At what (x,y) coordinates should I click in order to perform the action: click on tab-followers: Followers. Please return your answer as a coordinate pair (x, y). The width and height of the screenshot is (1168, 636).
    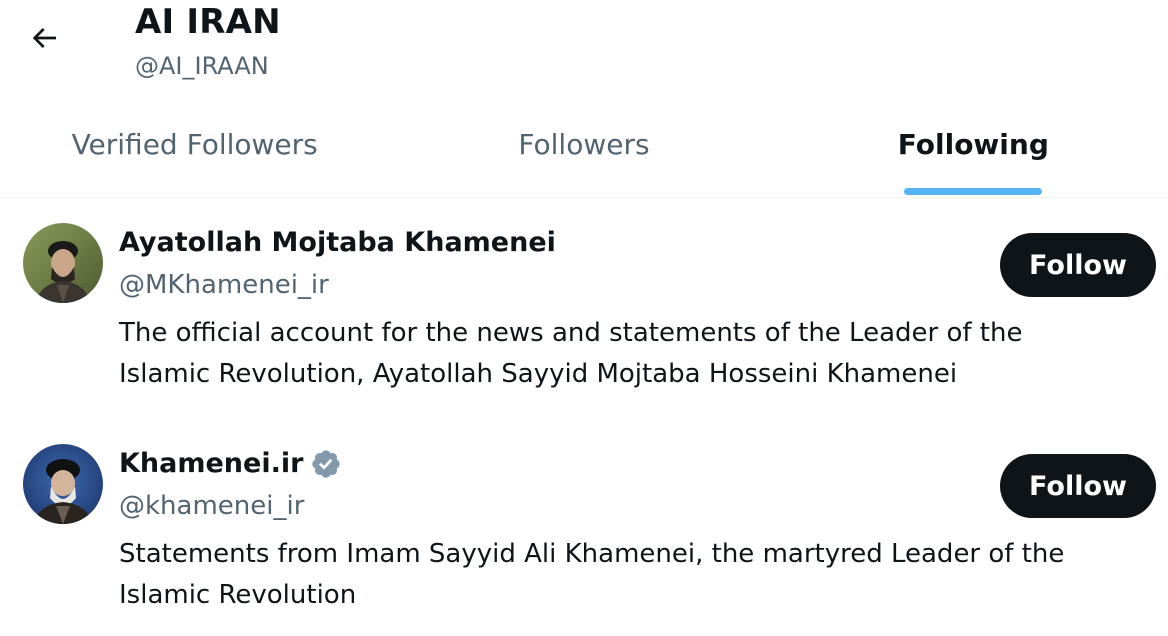
    Looking at the image, I should click on (583, 152).